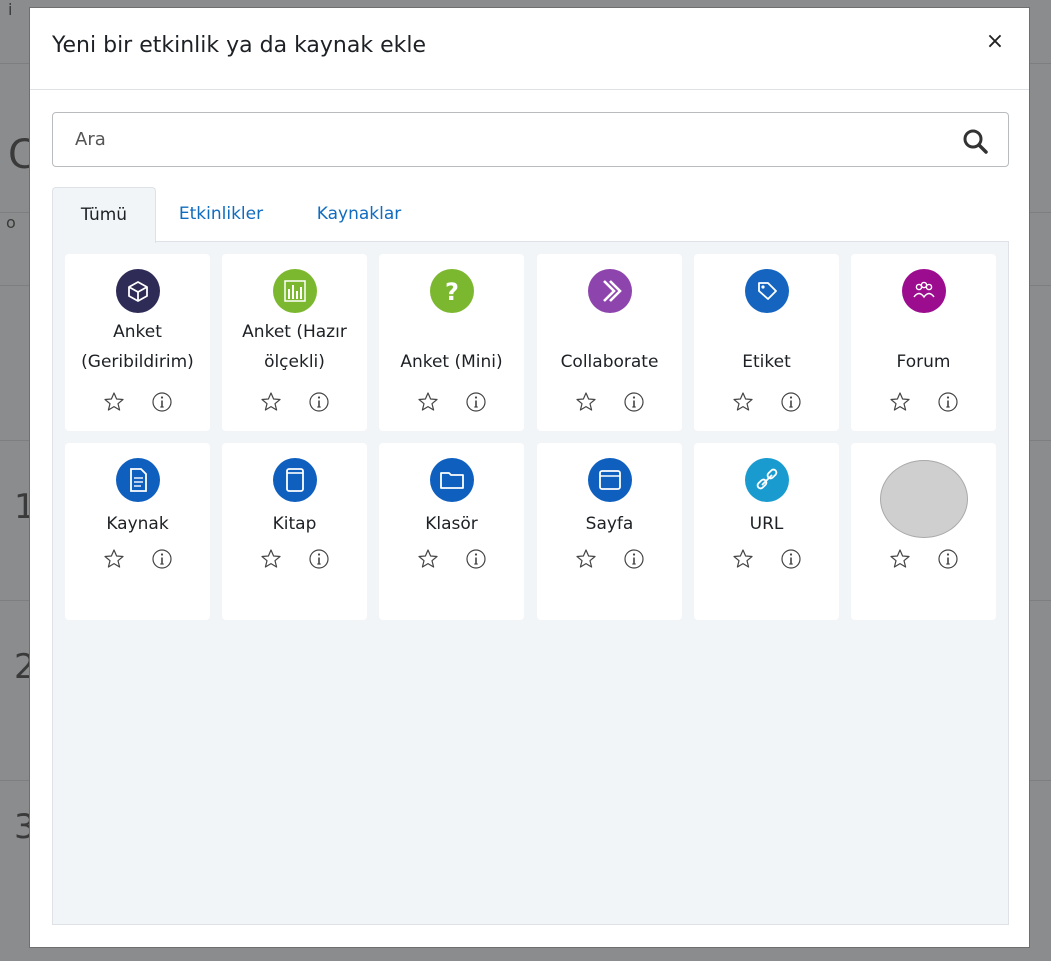 The image size is (1051, 961). What do you see at coordinates (766, 480) in the screenshot?
I see `link-icon` at bounding box center [766, 480].